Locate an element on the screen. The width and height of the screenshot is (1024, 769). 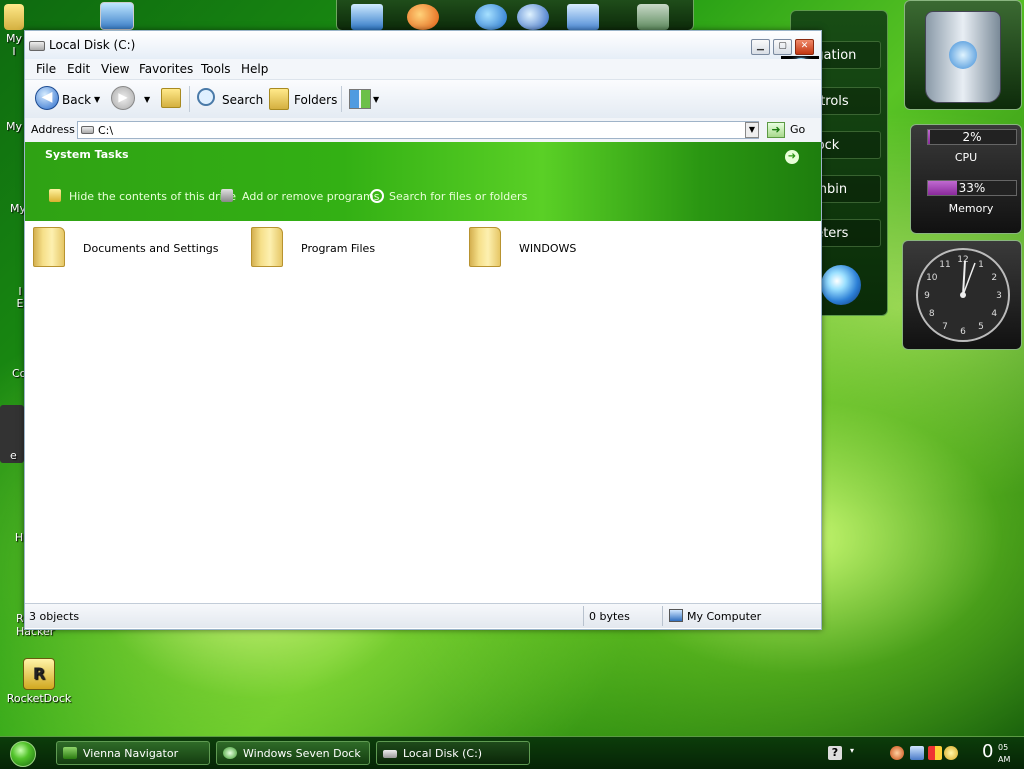
folder-documents-and-settings: Documents and Settings is located at coordinates (133, 249).